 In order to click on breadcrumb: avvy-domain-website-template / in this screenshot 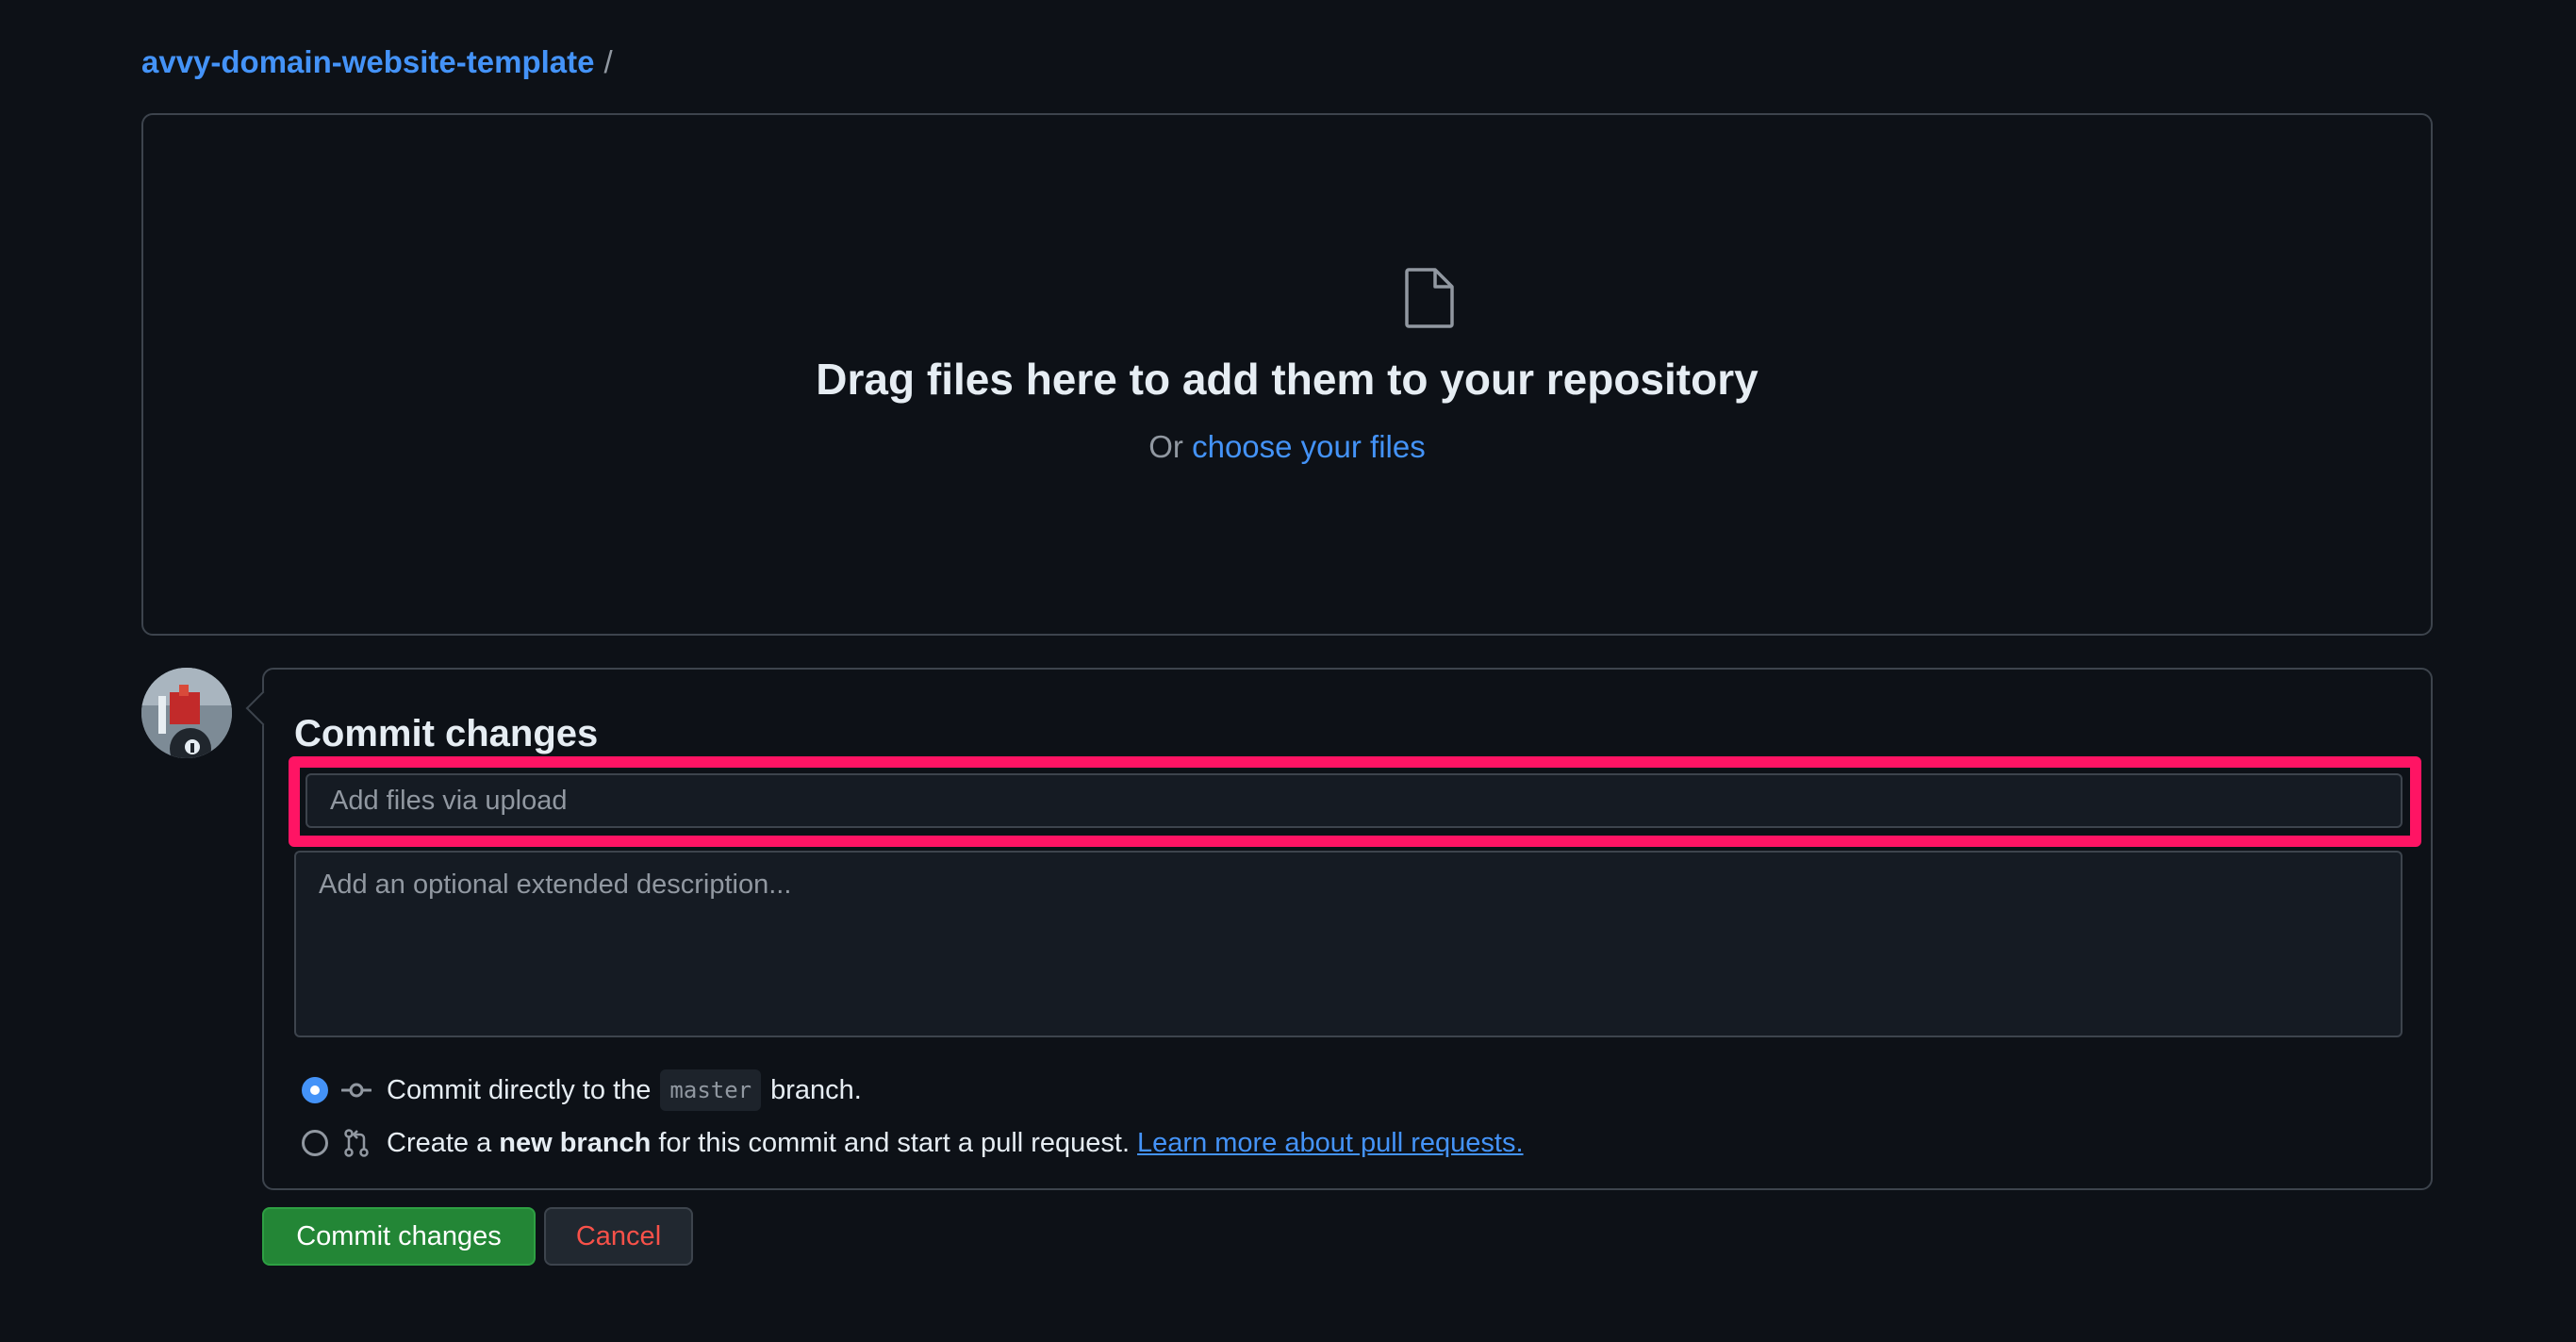, I will do `click(377, 62)`.